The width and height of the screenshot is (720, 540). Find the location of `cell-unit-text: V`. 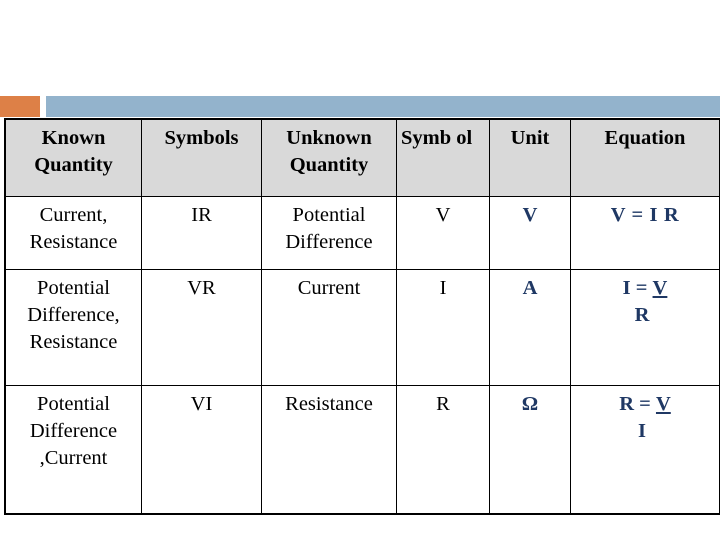

cell-unit-text: V is located at coordinates (530, 215).